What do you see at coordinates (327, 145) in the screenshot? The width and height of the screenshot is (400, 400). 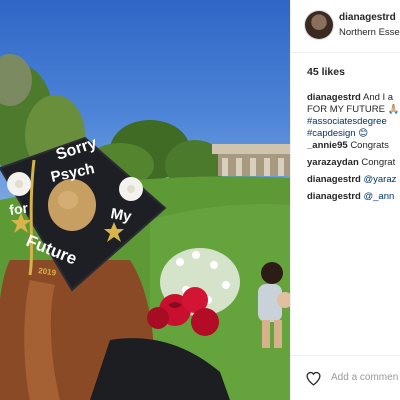 I see `comment-author-link: _annie95` at bounding box center [327, 145].